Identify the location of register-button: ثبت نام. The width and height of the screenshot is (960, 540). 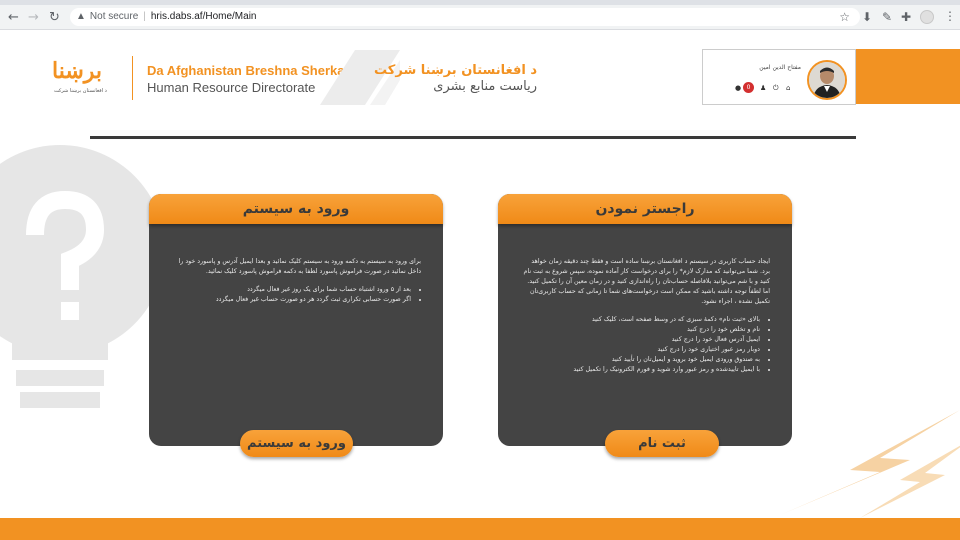
(662, 443).